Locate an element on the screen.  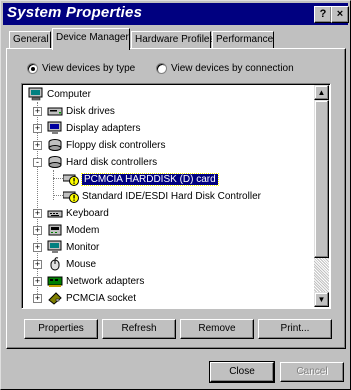
close-button: Close is located at coordinates (242, 372).